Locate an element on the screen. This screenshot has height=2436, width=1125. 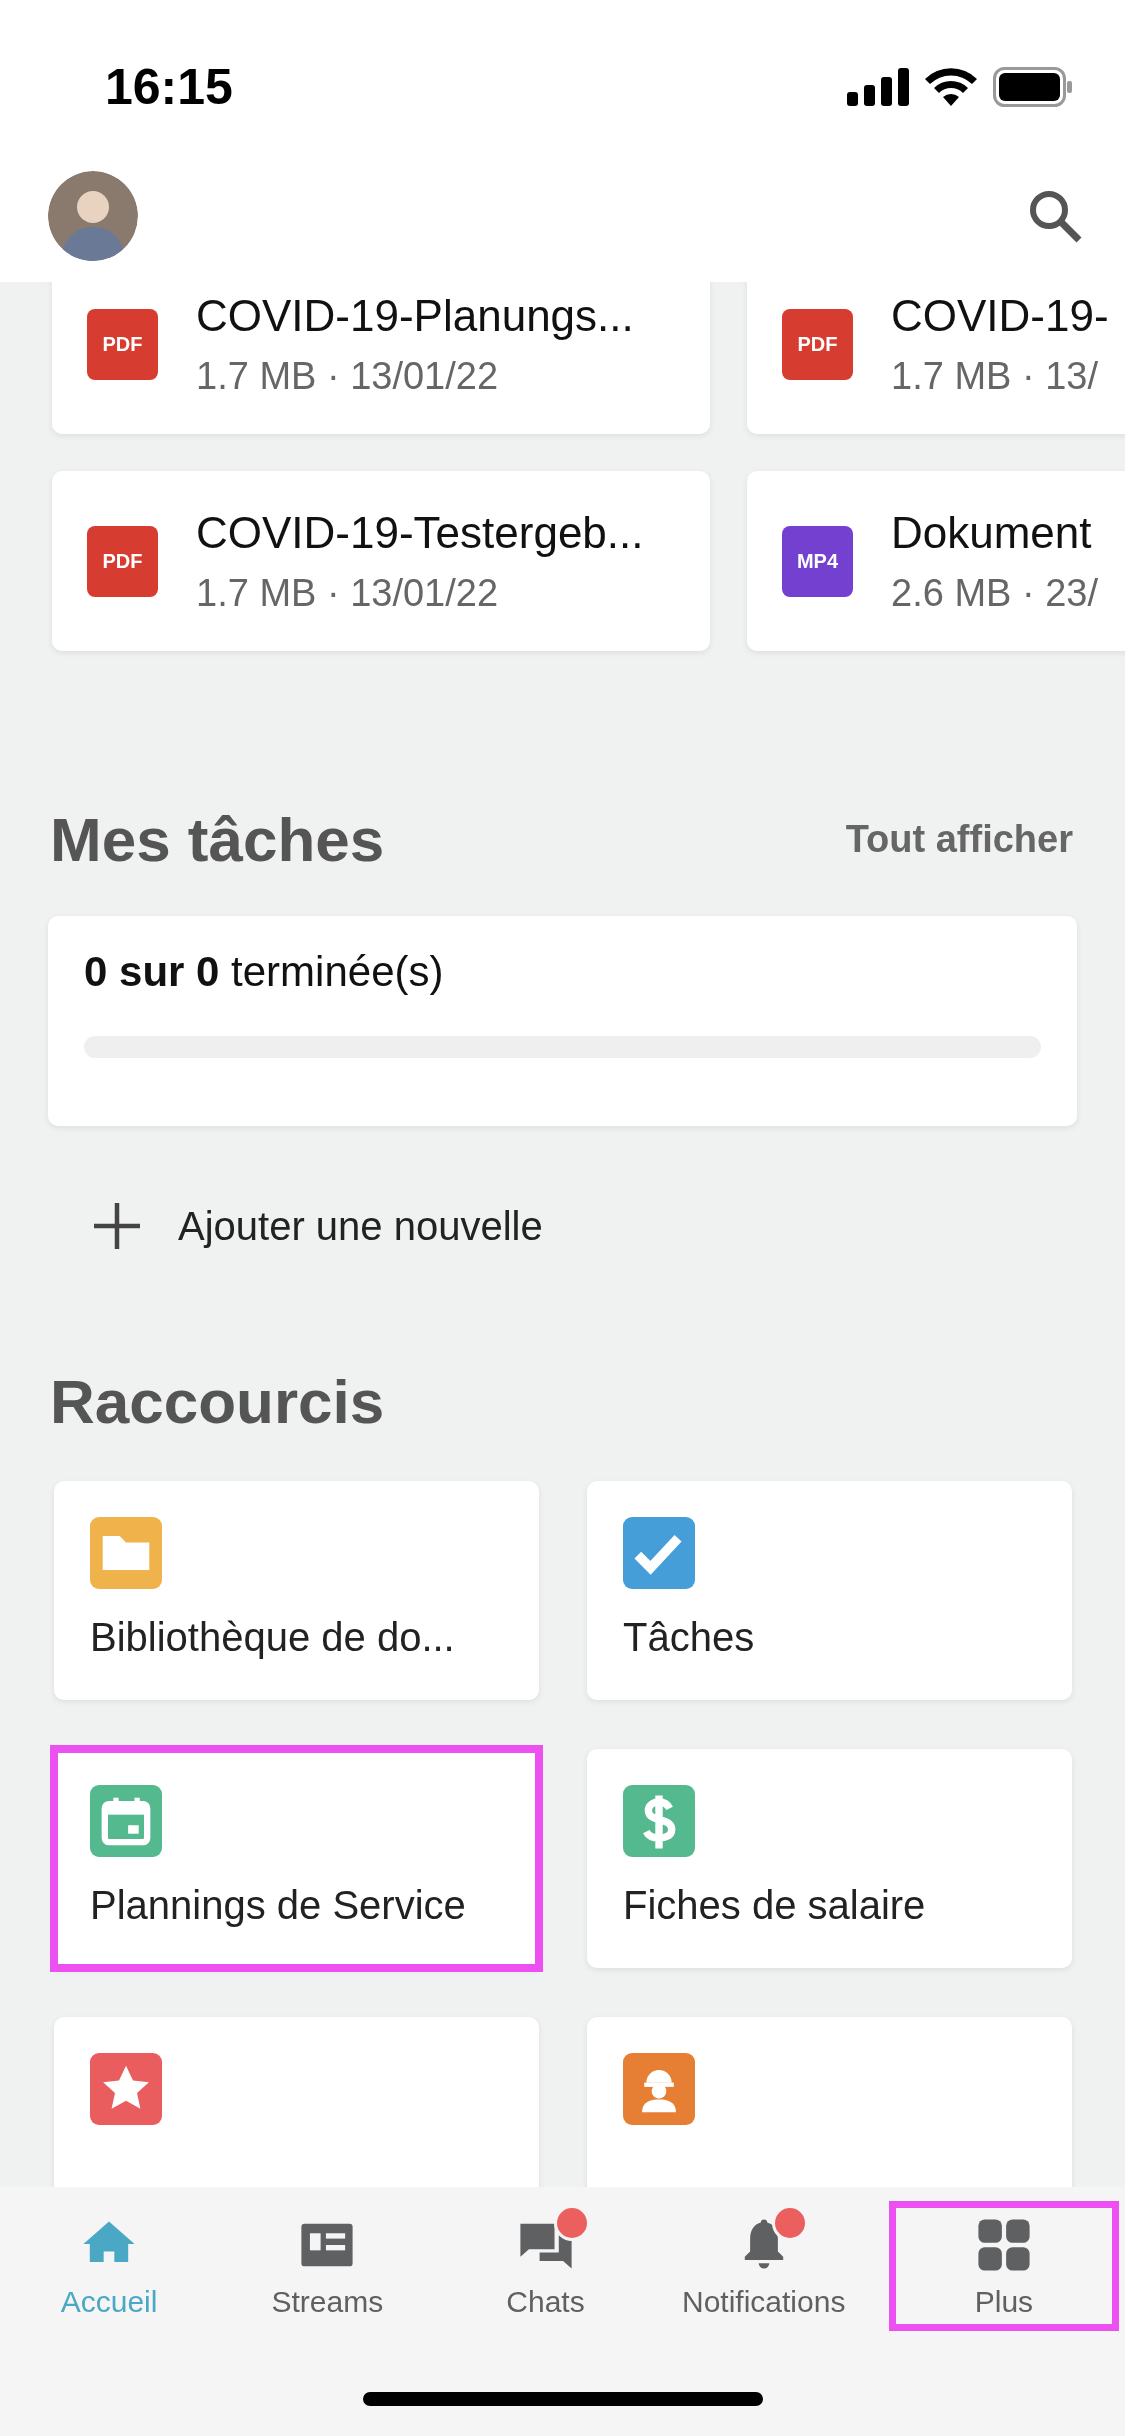
signal-icon is located at coordinates (878, 87).